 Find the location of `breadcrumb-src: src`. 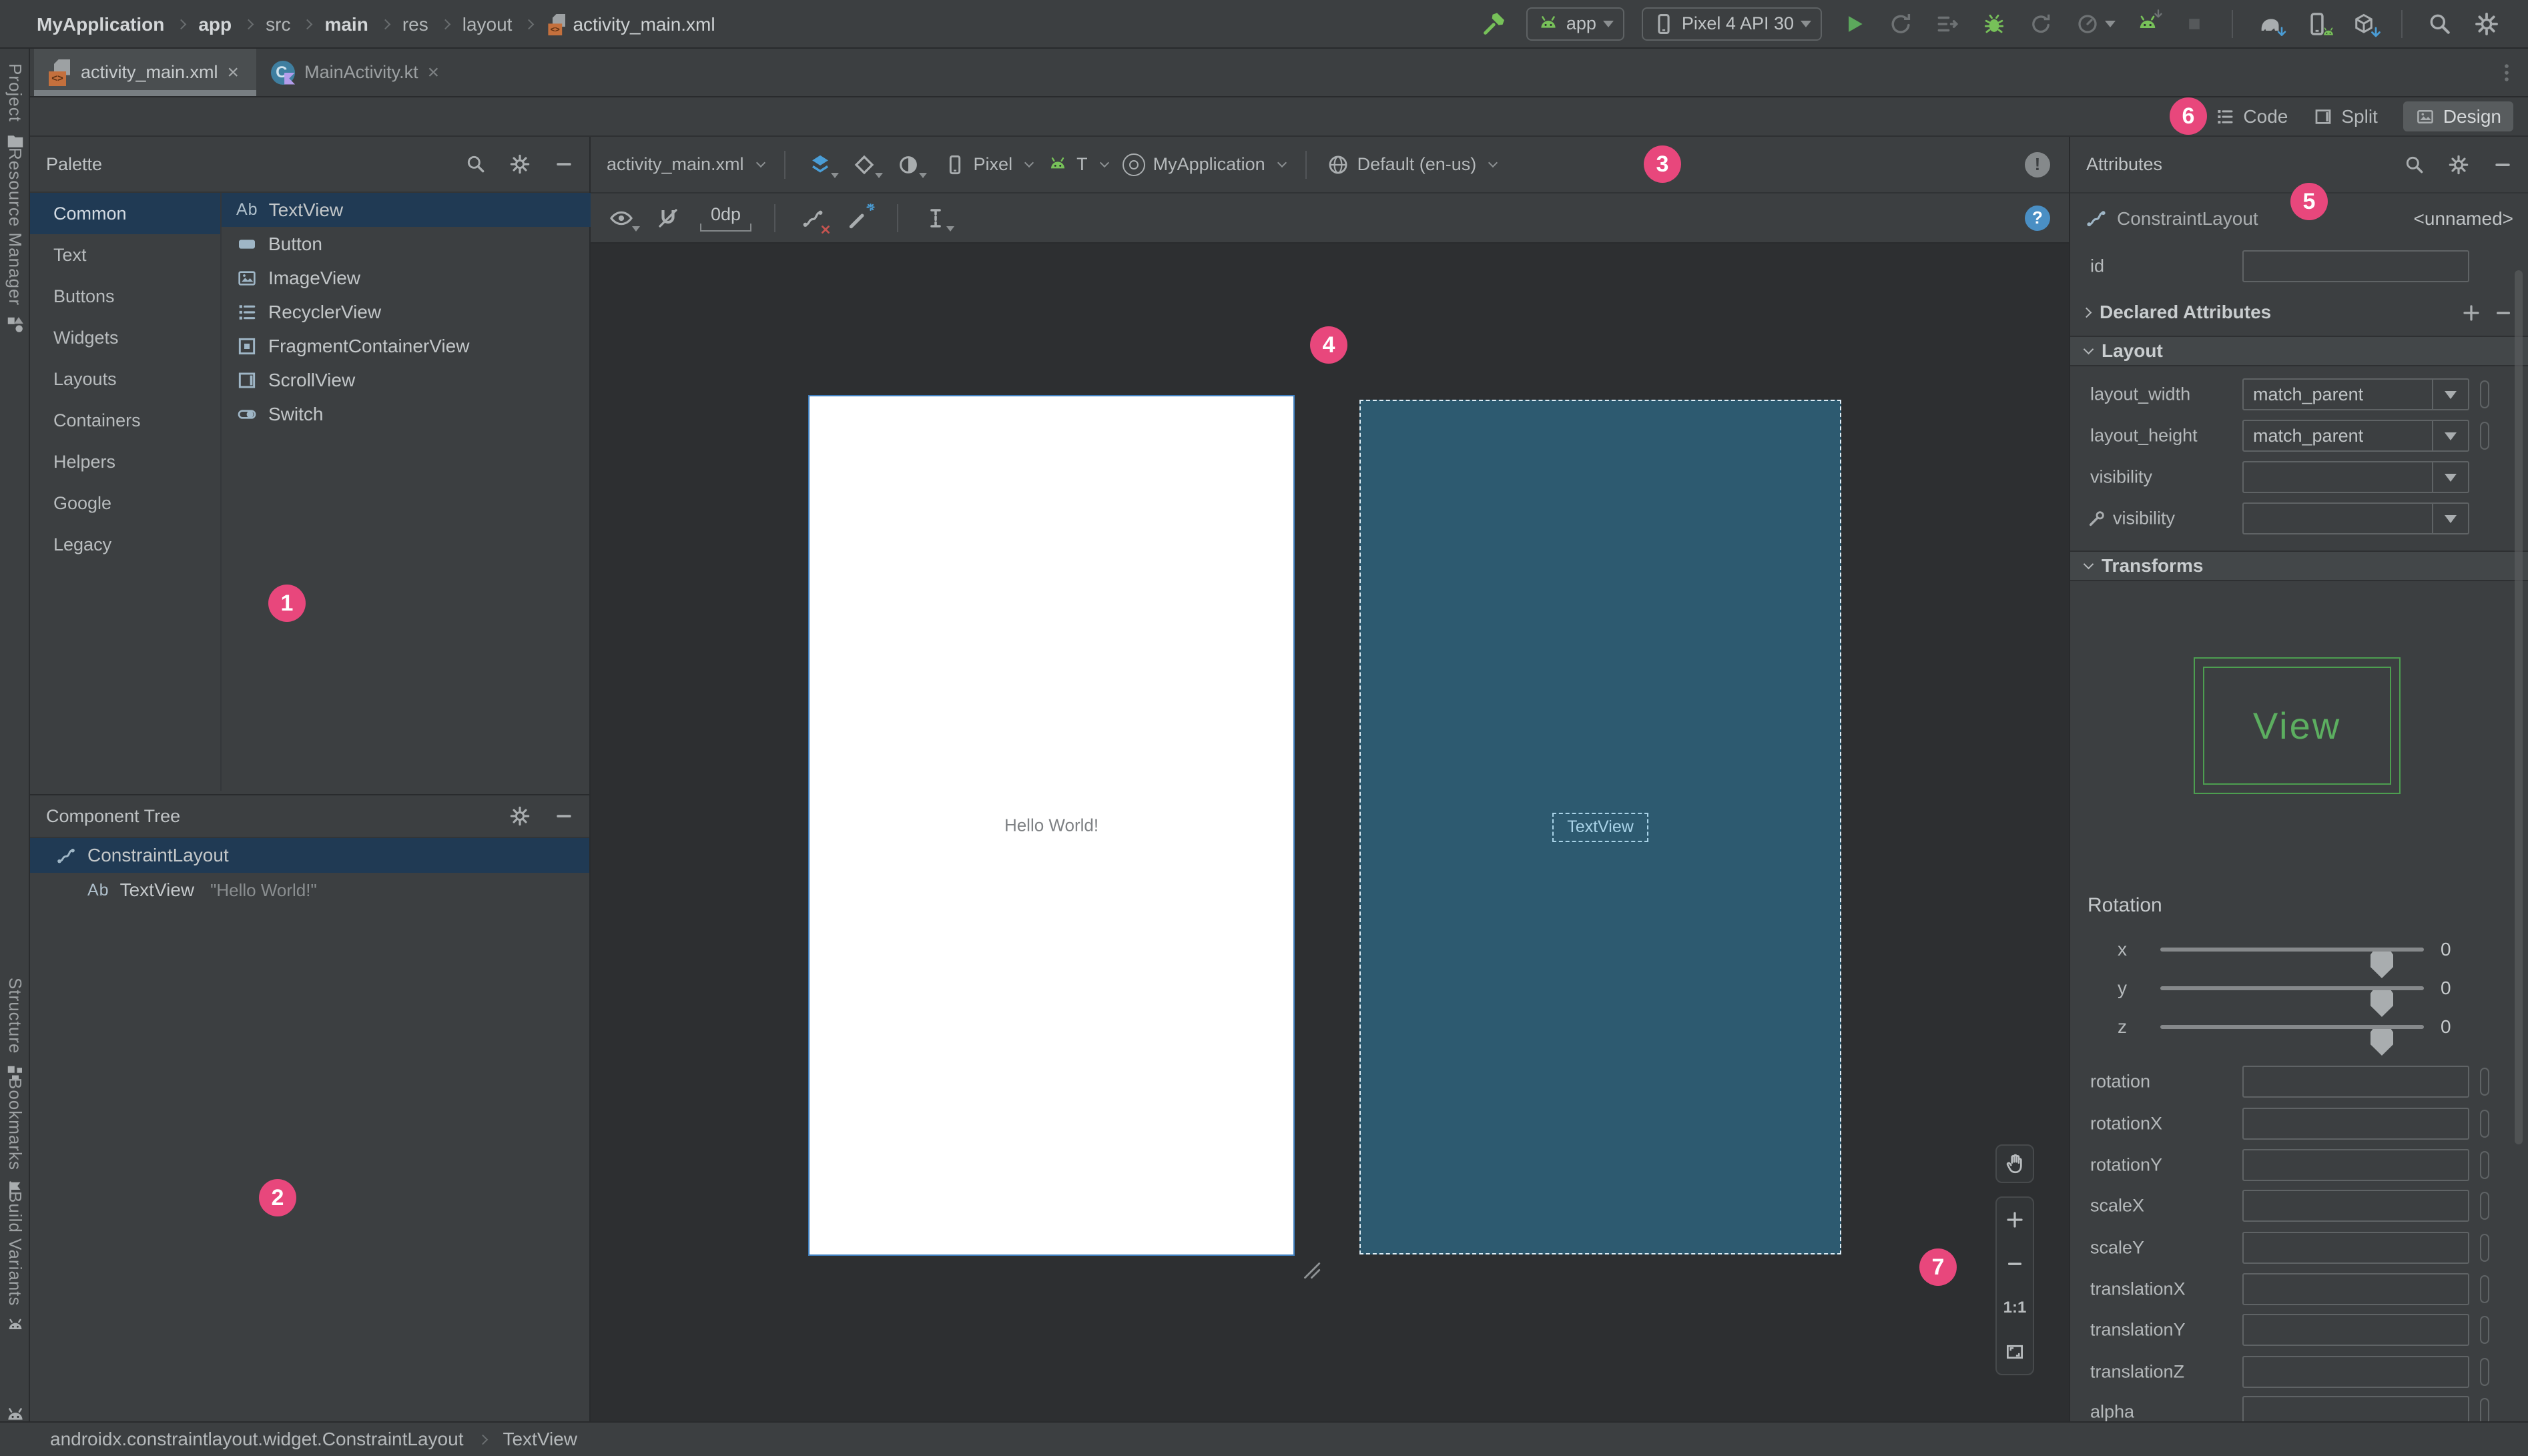

breadcrumb-src: src is located at coordinates (278, 24).